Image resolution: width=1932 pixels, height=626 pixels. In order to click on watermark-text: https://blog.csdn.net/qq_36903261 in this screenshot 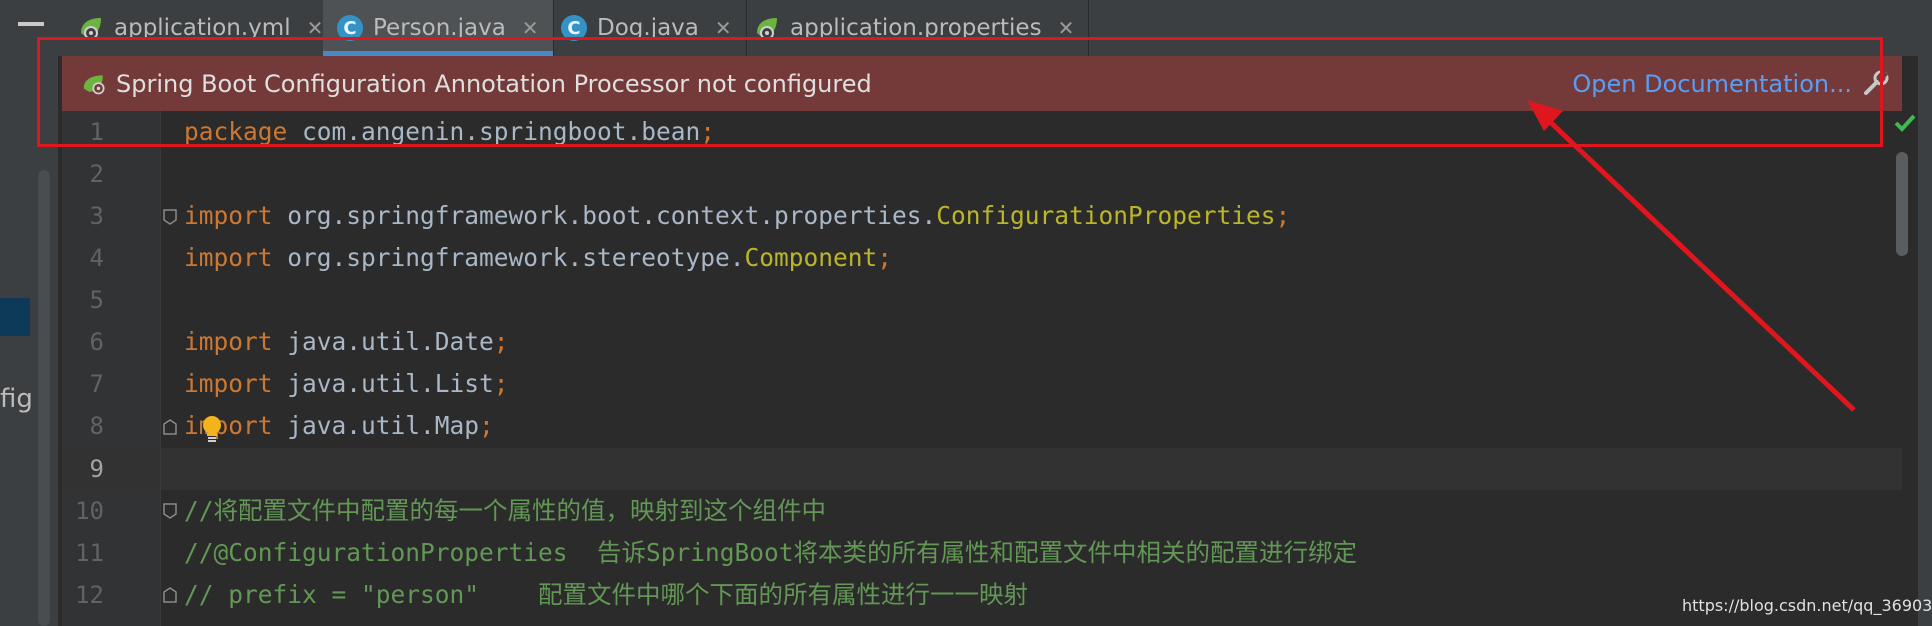, I will do `click(1807, 605)`.